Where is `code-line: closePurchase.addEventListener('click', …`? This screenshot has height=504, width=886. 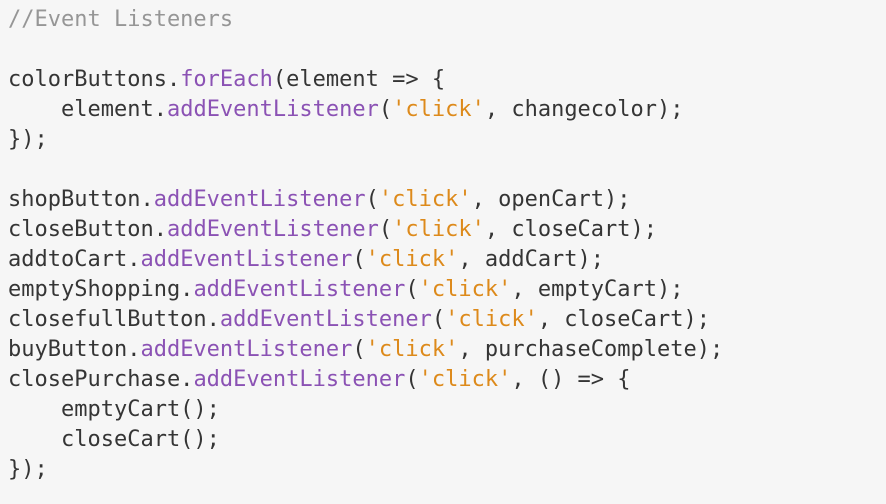
code-line: closePurchase.addEventListener('click', … is located at coordinates (447, 380).